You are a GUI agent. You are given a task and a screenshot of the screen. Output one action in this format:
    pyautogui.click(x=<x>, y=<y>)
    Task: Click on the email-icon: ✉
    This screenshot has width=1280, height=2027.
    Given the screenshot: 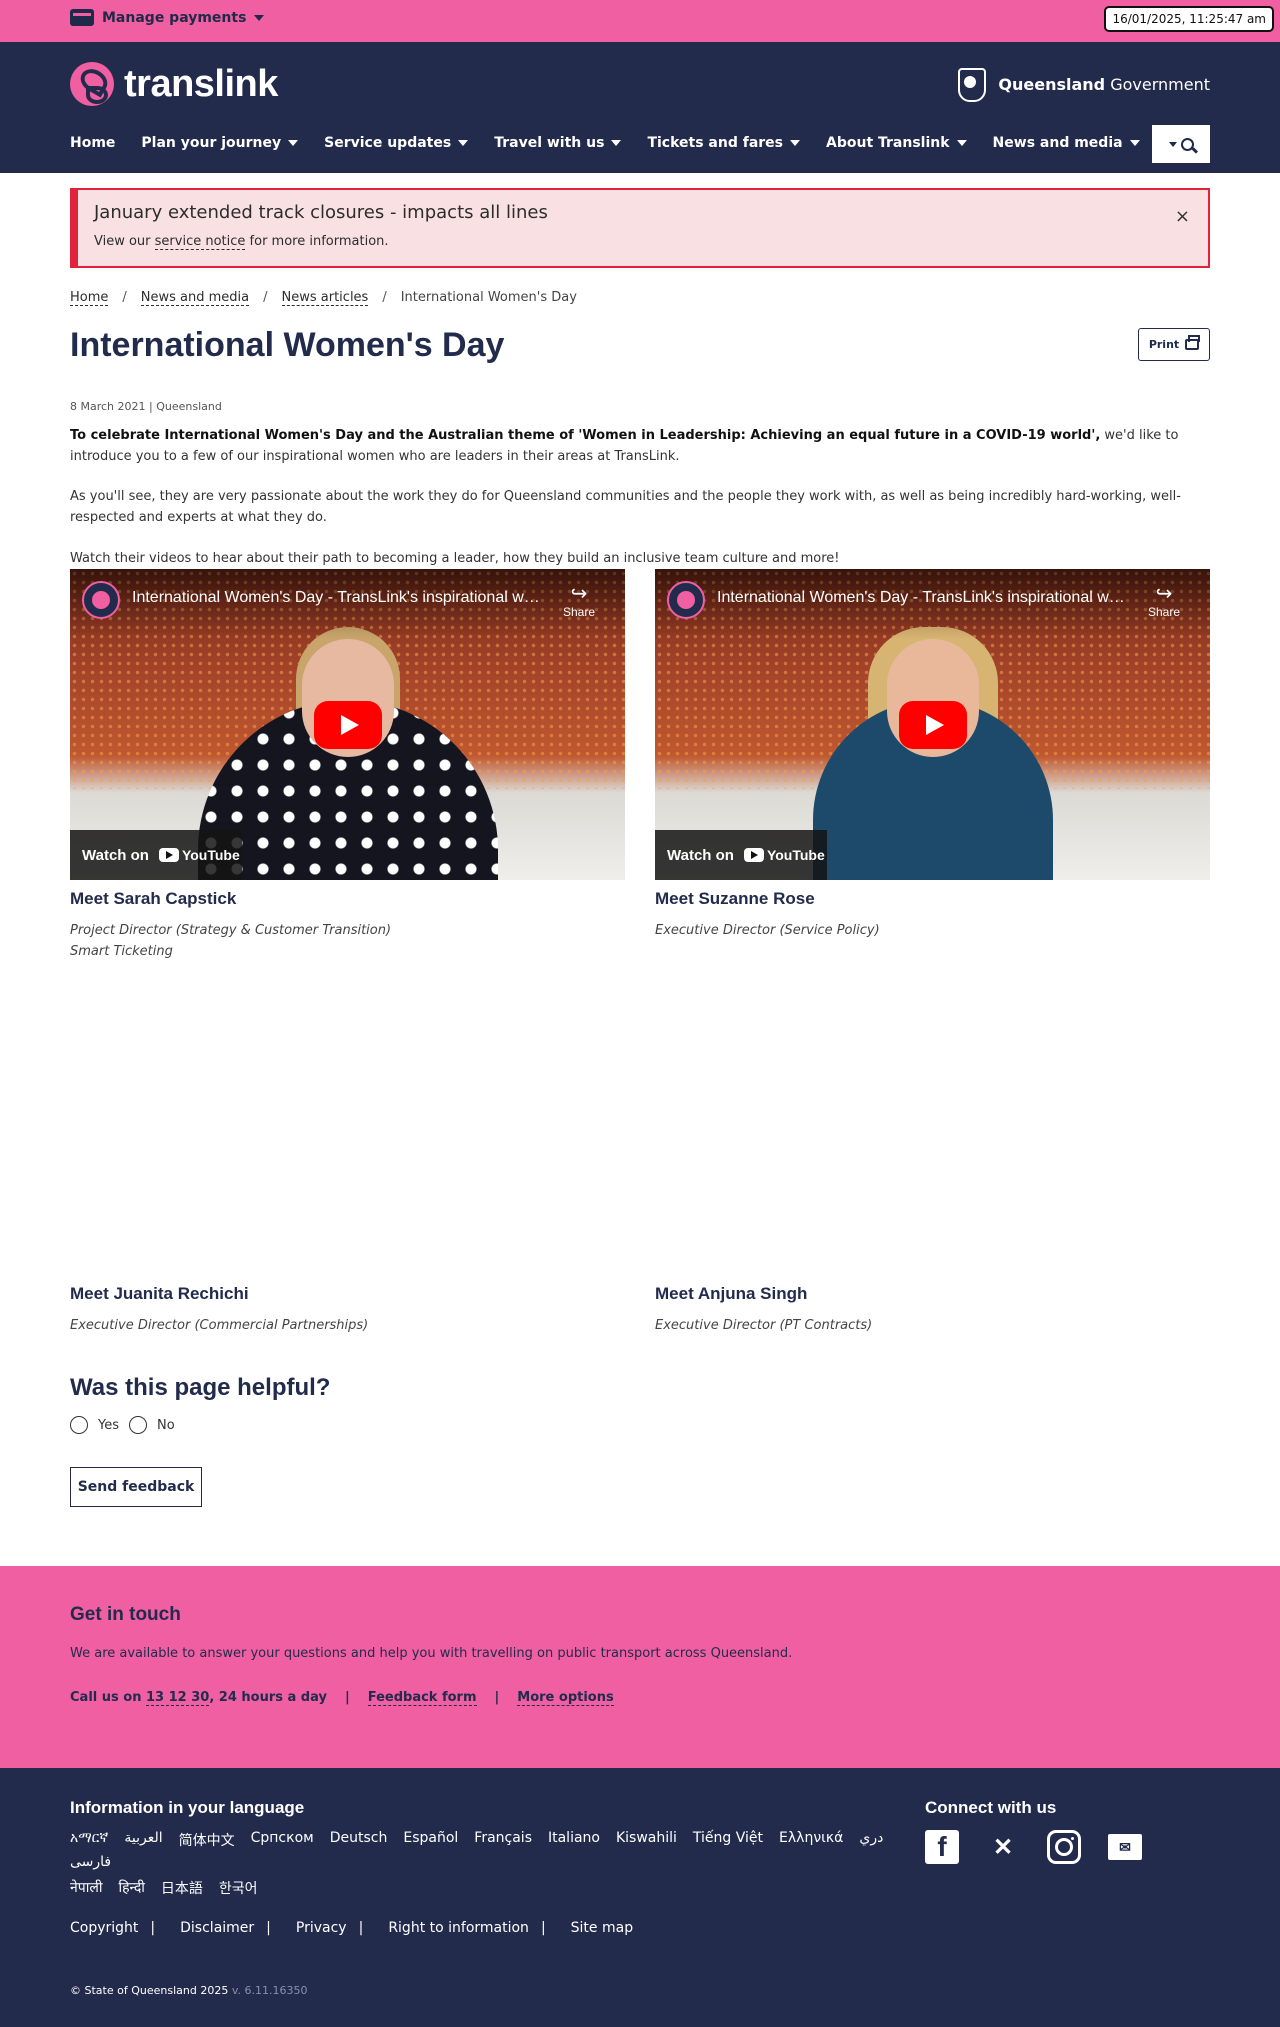 What is the action you would take?
    pyautogui.click(x=1125, y=1847)
    